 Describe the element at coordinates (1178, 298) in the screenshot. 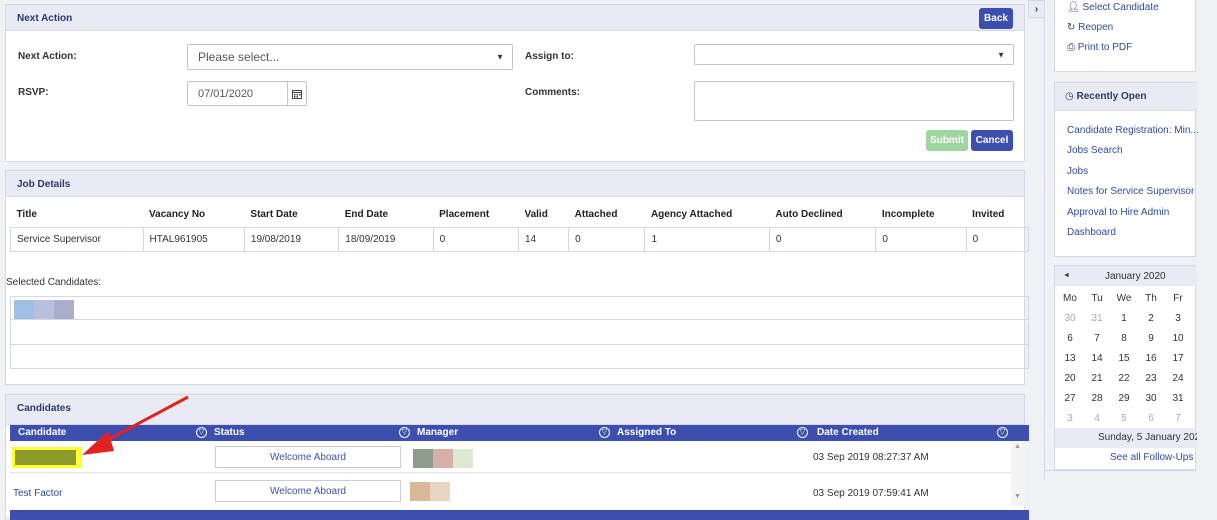

I see `calendar-weekday: Fr` at that location.